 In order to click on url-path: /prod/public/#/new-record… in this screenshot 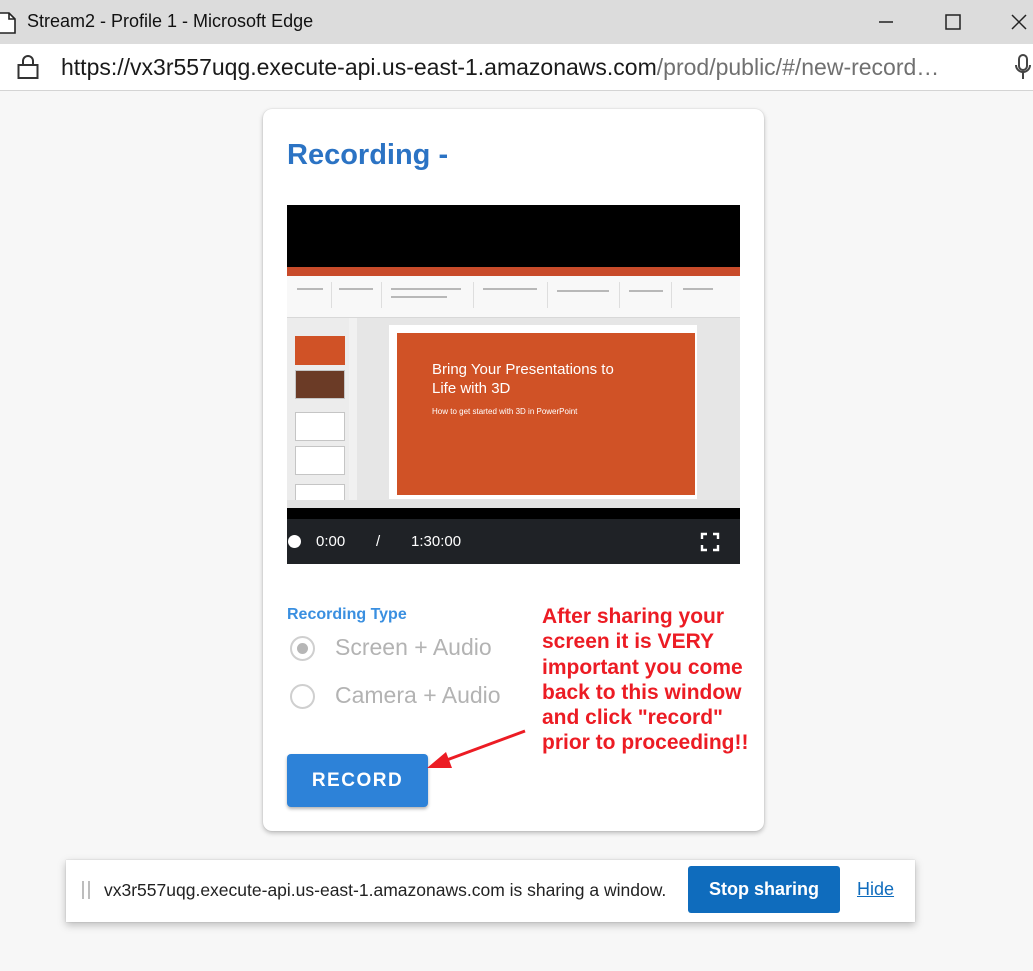, I will do `click(798, 67)`.